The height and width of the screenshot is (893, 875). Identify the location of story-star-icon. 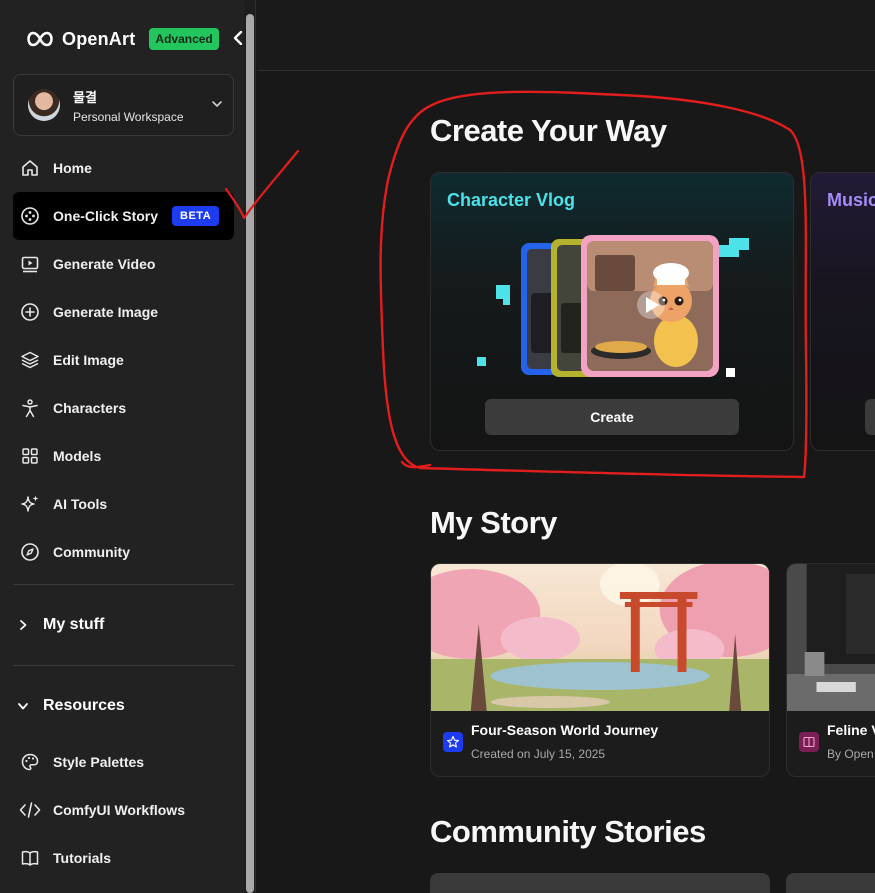
(453, 742).